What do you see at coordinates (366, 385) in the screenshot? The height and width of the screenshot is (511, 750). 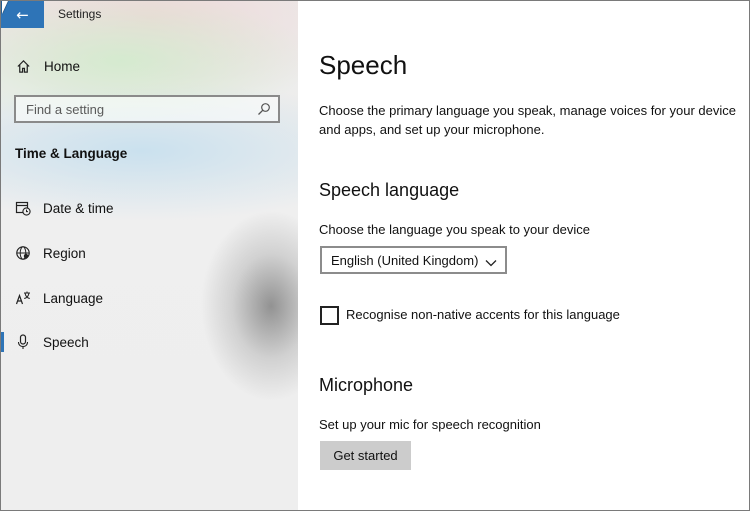 I see `microphone-heading: Microphone` at bounding box center [366, 385].